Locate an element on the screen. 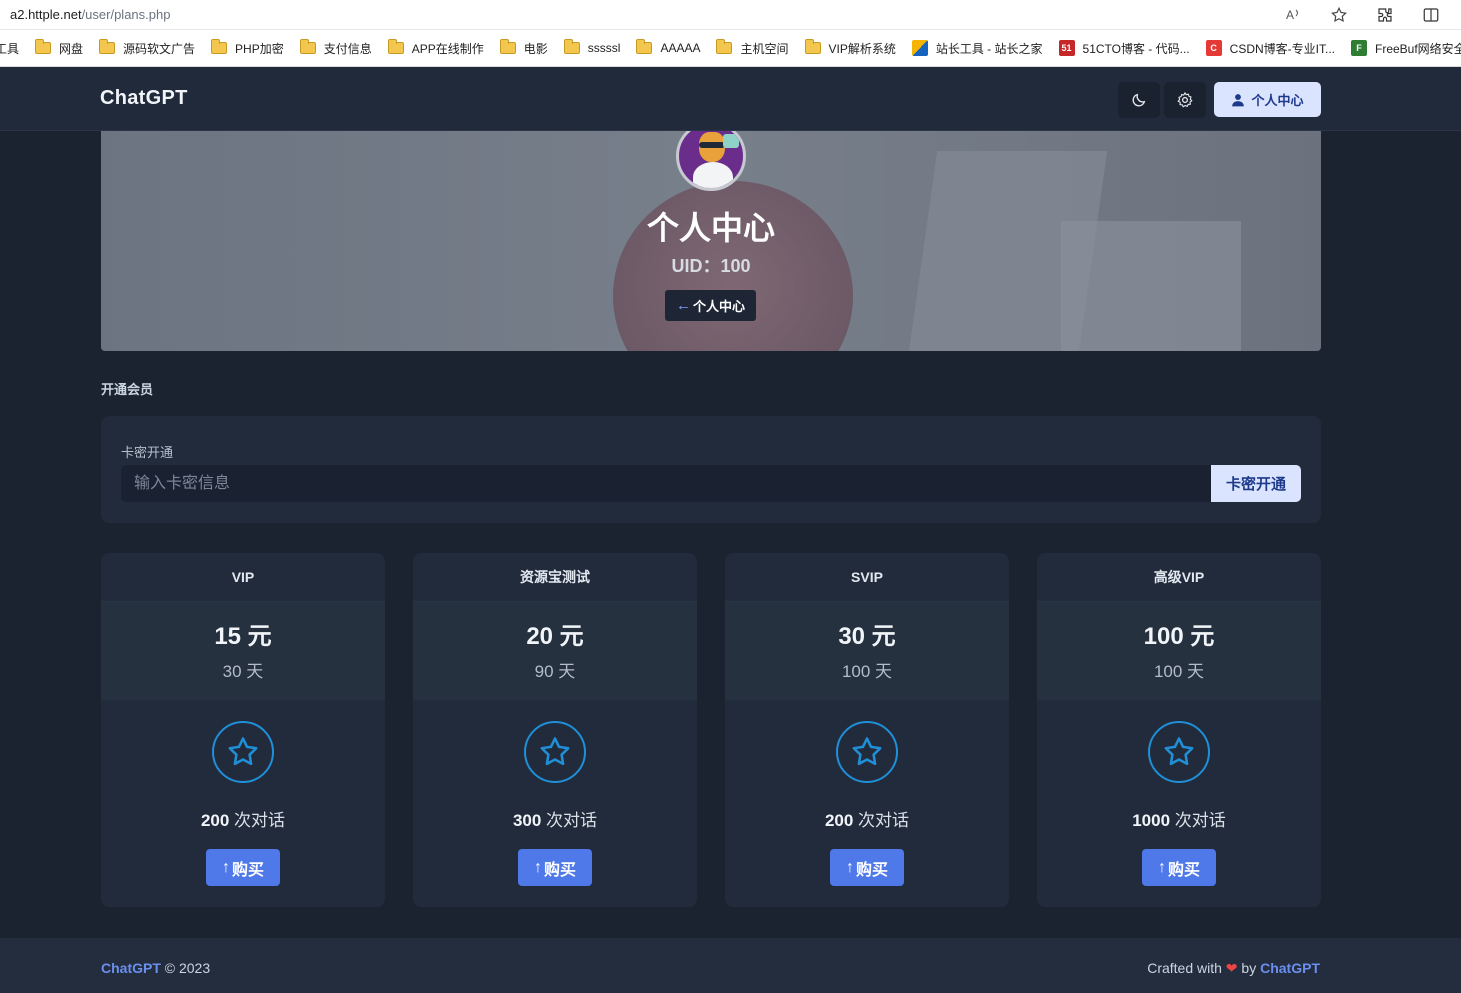 The image size is (1461, 993). favorite-star-icon is located at coordinates (1339, 15).